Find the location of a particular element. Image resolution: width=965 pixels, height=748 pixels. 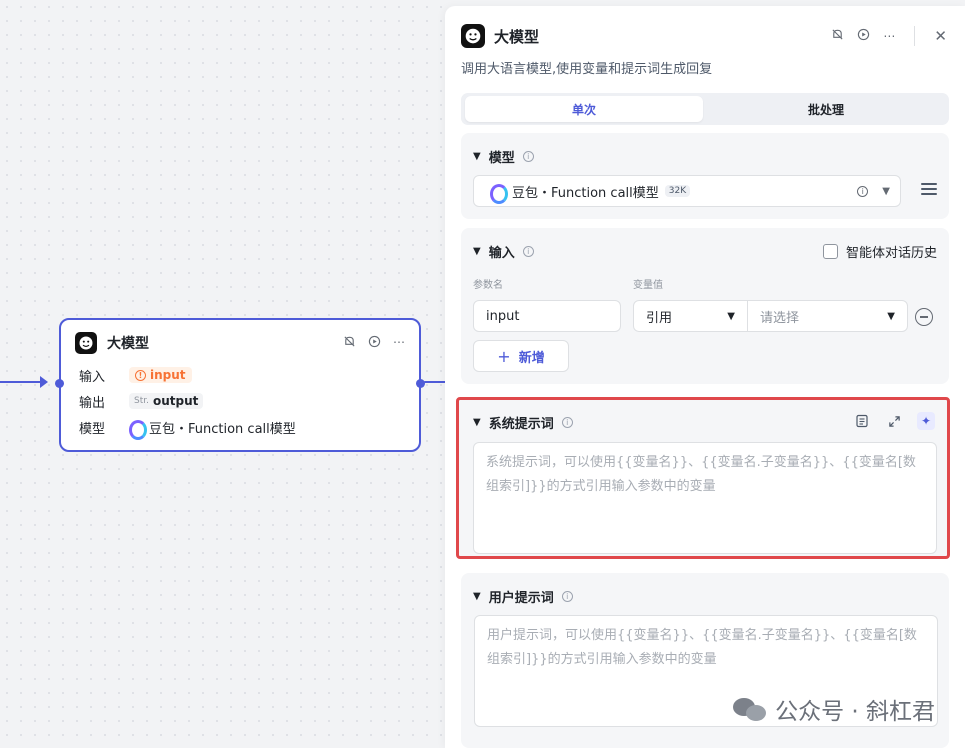

tab-batch: 批处理 is located at coordinates (826, 109).